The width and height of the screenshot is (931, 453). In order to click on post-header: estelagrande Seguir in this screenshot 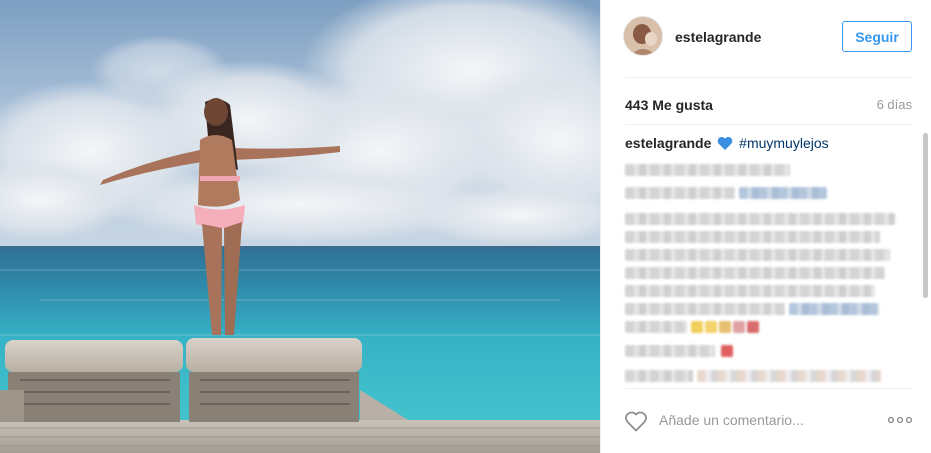, I will do `click(766, 38)`.